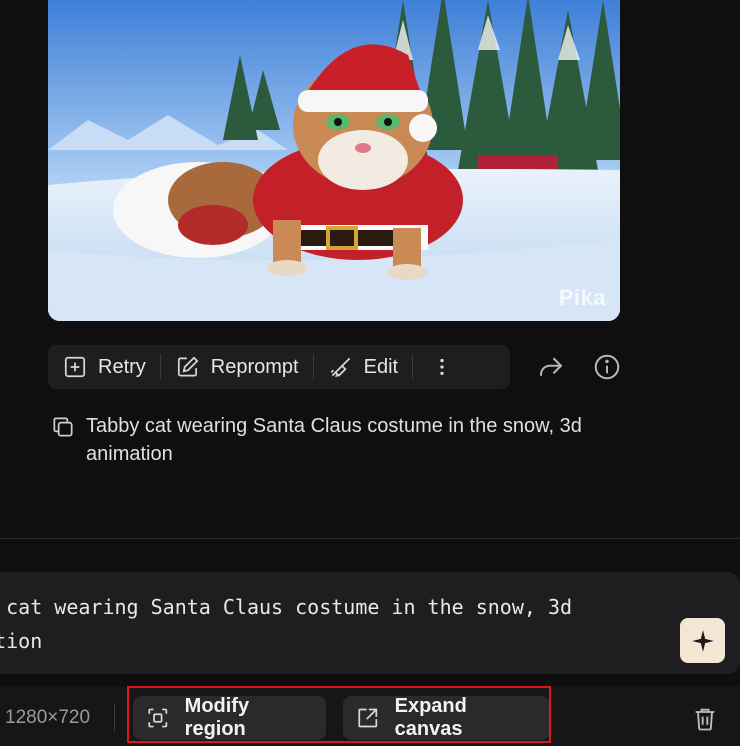 The height and width of the screenshot is (746, 740). I want to click on enhance-prompt-button, so click(702, 640).